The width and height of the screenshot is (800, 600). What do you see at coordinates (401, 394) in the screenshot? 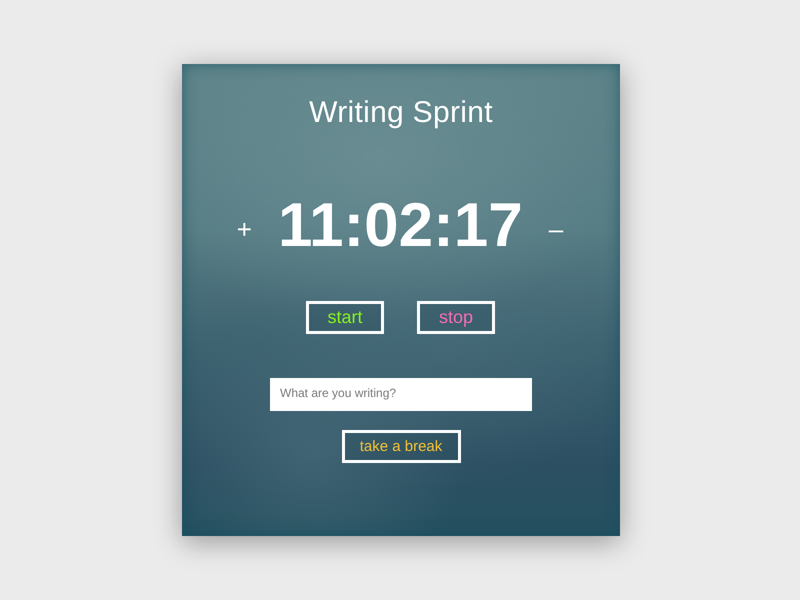
I see `task-input: What are you writing?` at bounding box center [401, 394].